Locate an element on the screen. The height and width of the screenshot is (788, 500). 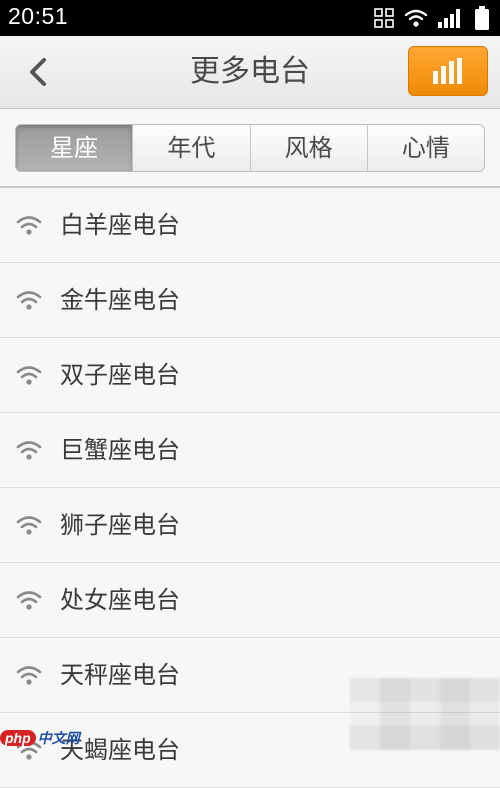
list-item: 金牛座电台 is located at coordinates (250, 300).